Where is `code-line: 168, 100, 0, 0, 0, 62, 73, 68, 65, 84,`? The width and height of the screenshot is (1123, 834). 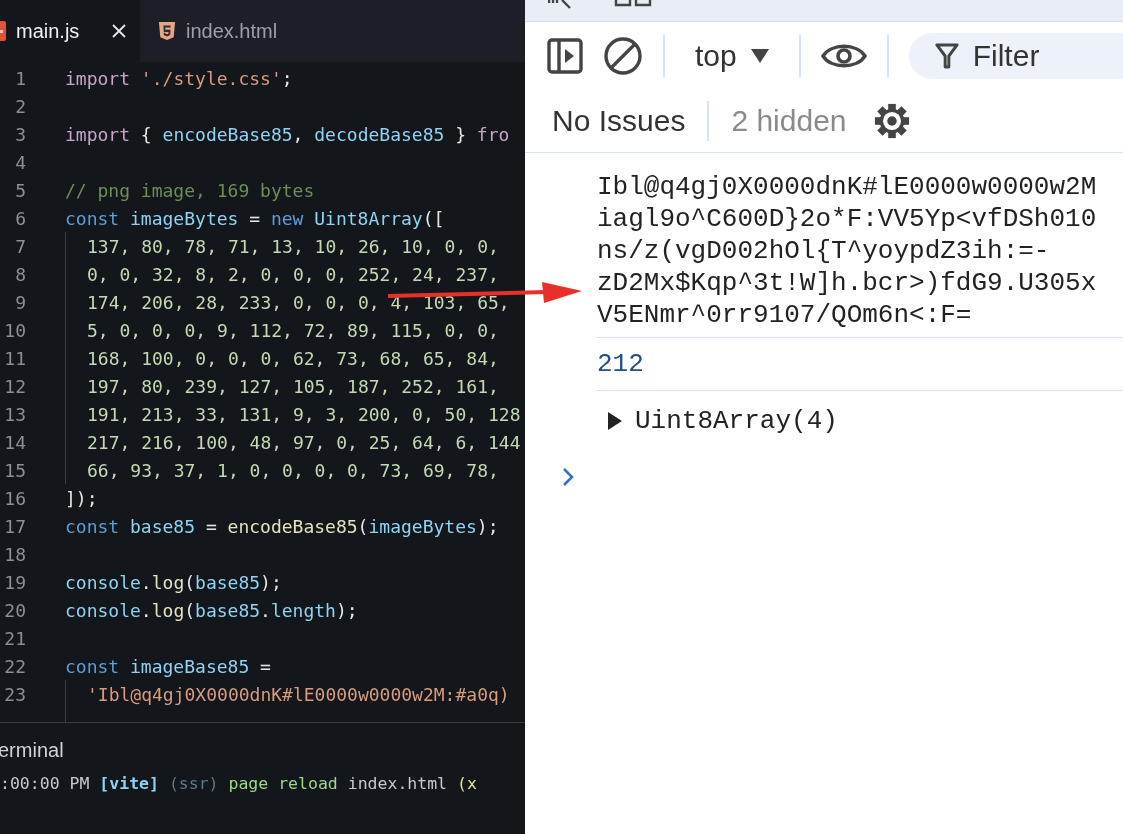 code-line: 168, 100, 0, 0, 0, 62, 73, 68, 65, 84, is located at coordinates (293, 358).